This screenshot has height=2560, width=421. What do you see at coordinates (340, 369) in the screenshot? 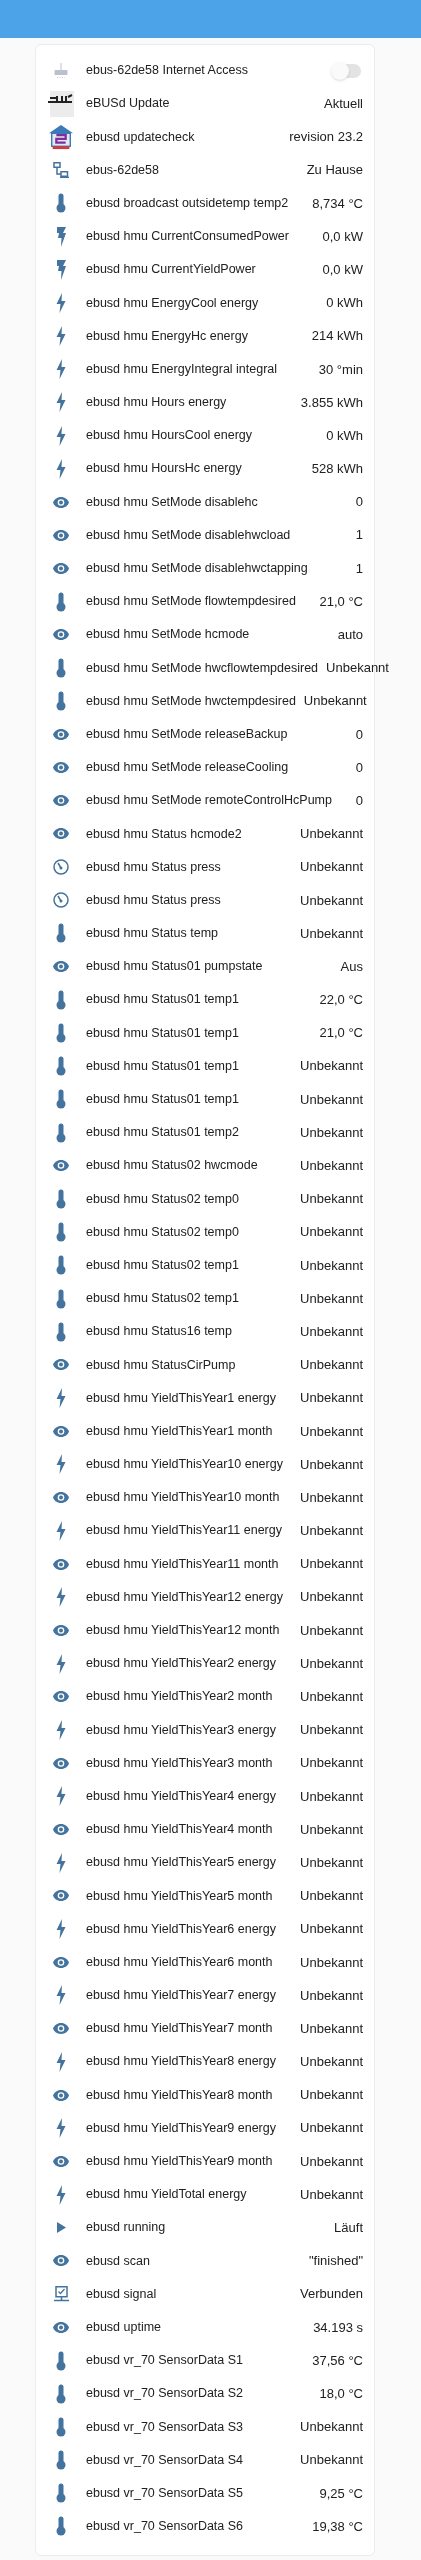
I see `entity-value: 30 °min` at bounding box center [340, 369].